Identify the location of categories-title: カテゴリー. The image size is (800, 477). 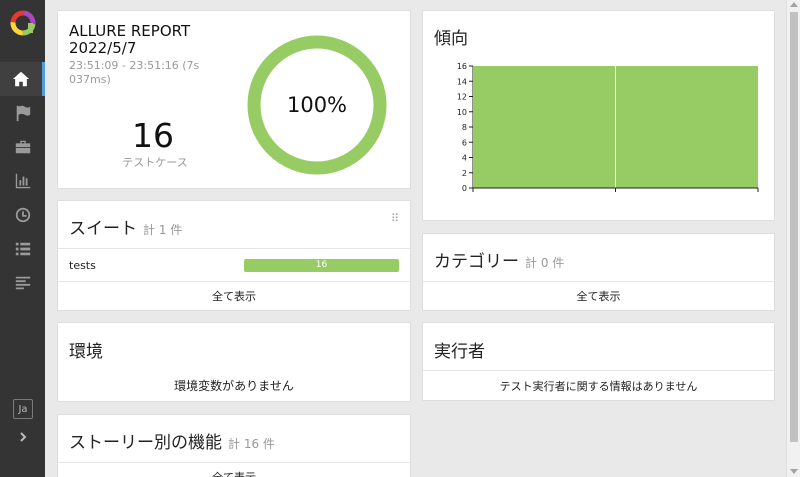
(476, 262).